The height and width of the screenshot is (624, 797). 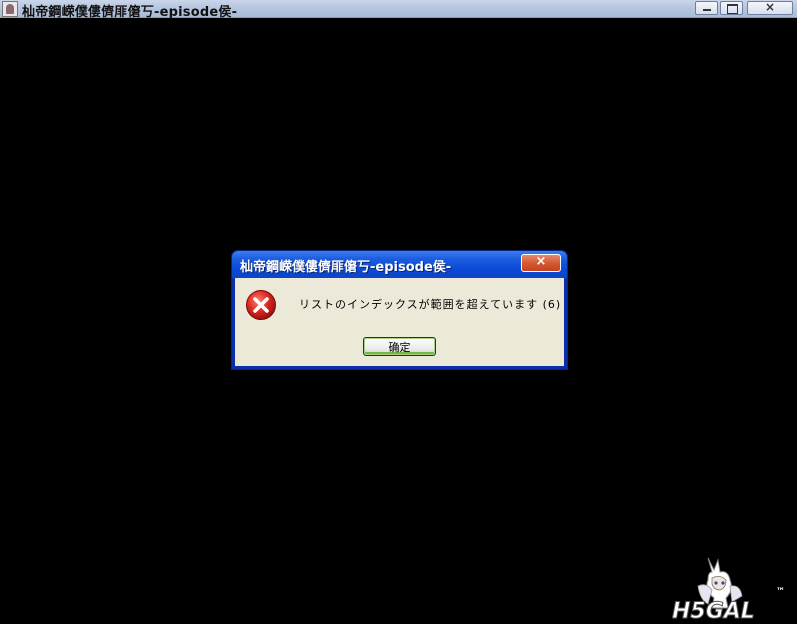 What do you see at coordinates (398, 10) in the screenshot?
I see `main-titlebar: 杣帝鋼嵘僕僂儕厞僒丂-episode侯- ×` at bounding box center [398, 10].